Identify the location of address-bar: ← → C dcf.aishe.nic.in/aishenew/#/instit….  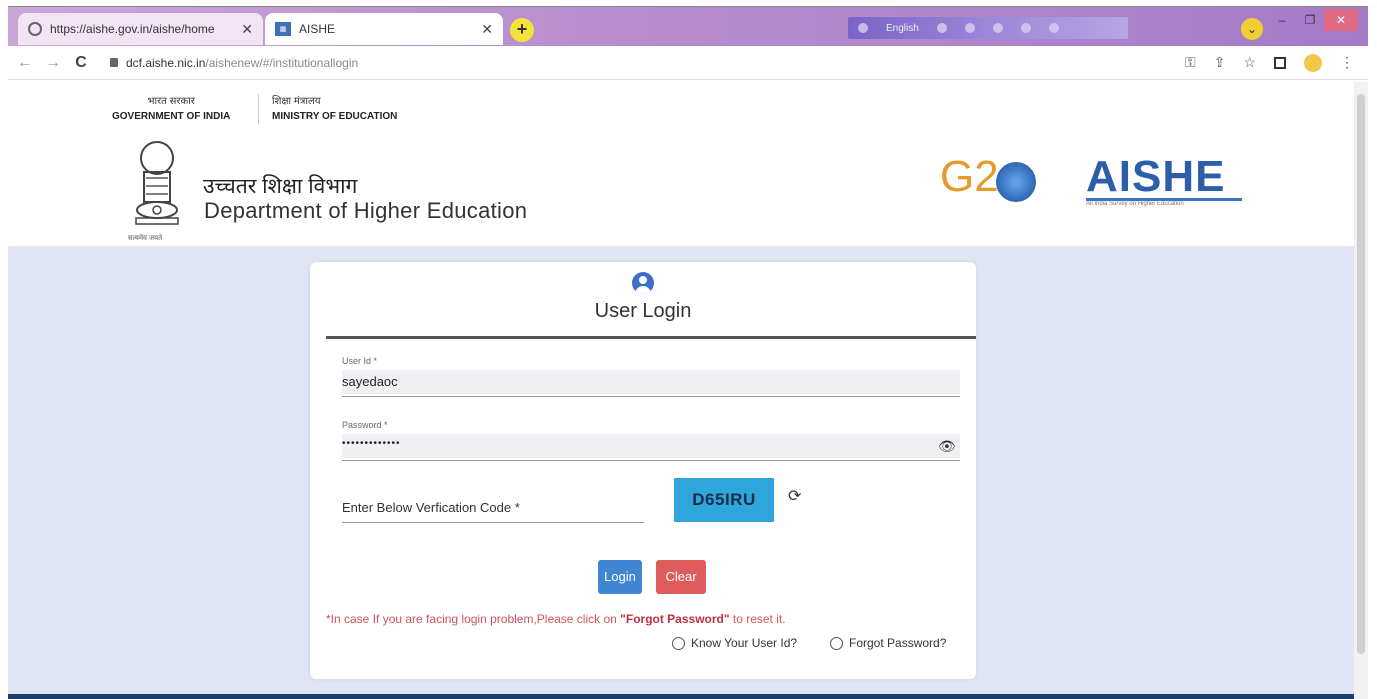
(688, 63).